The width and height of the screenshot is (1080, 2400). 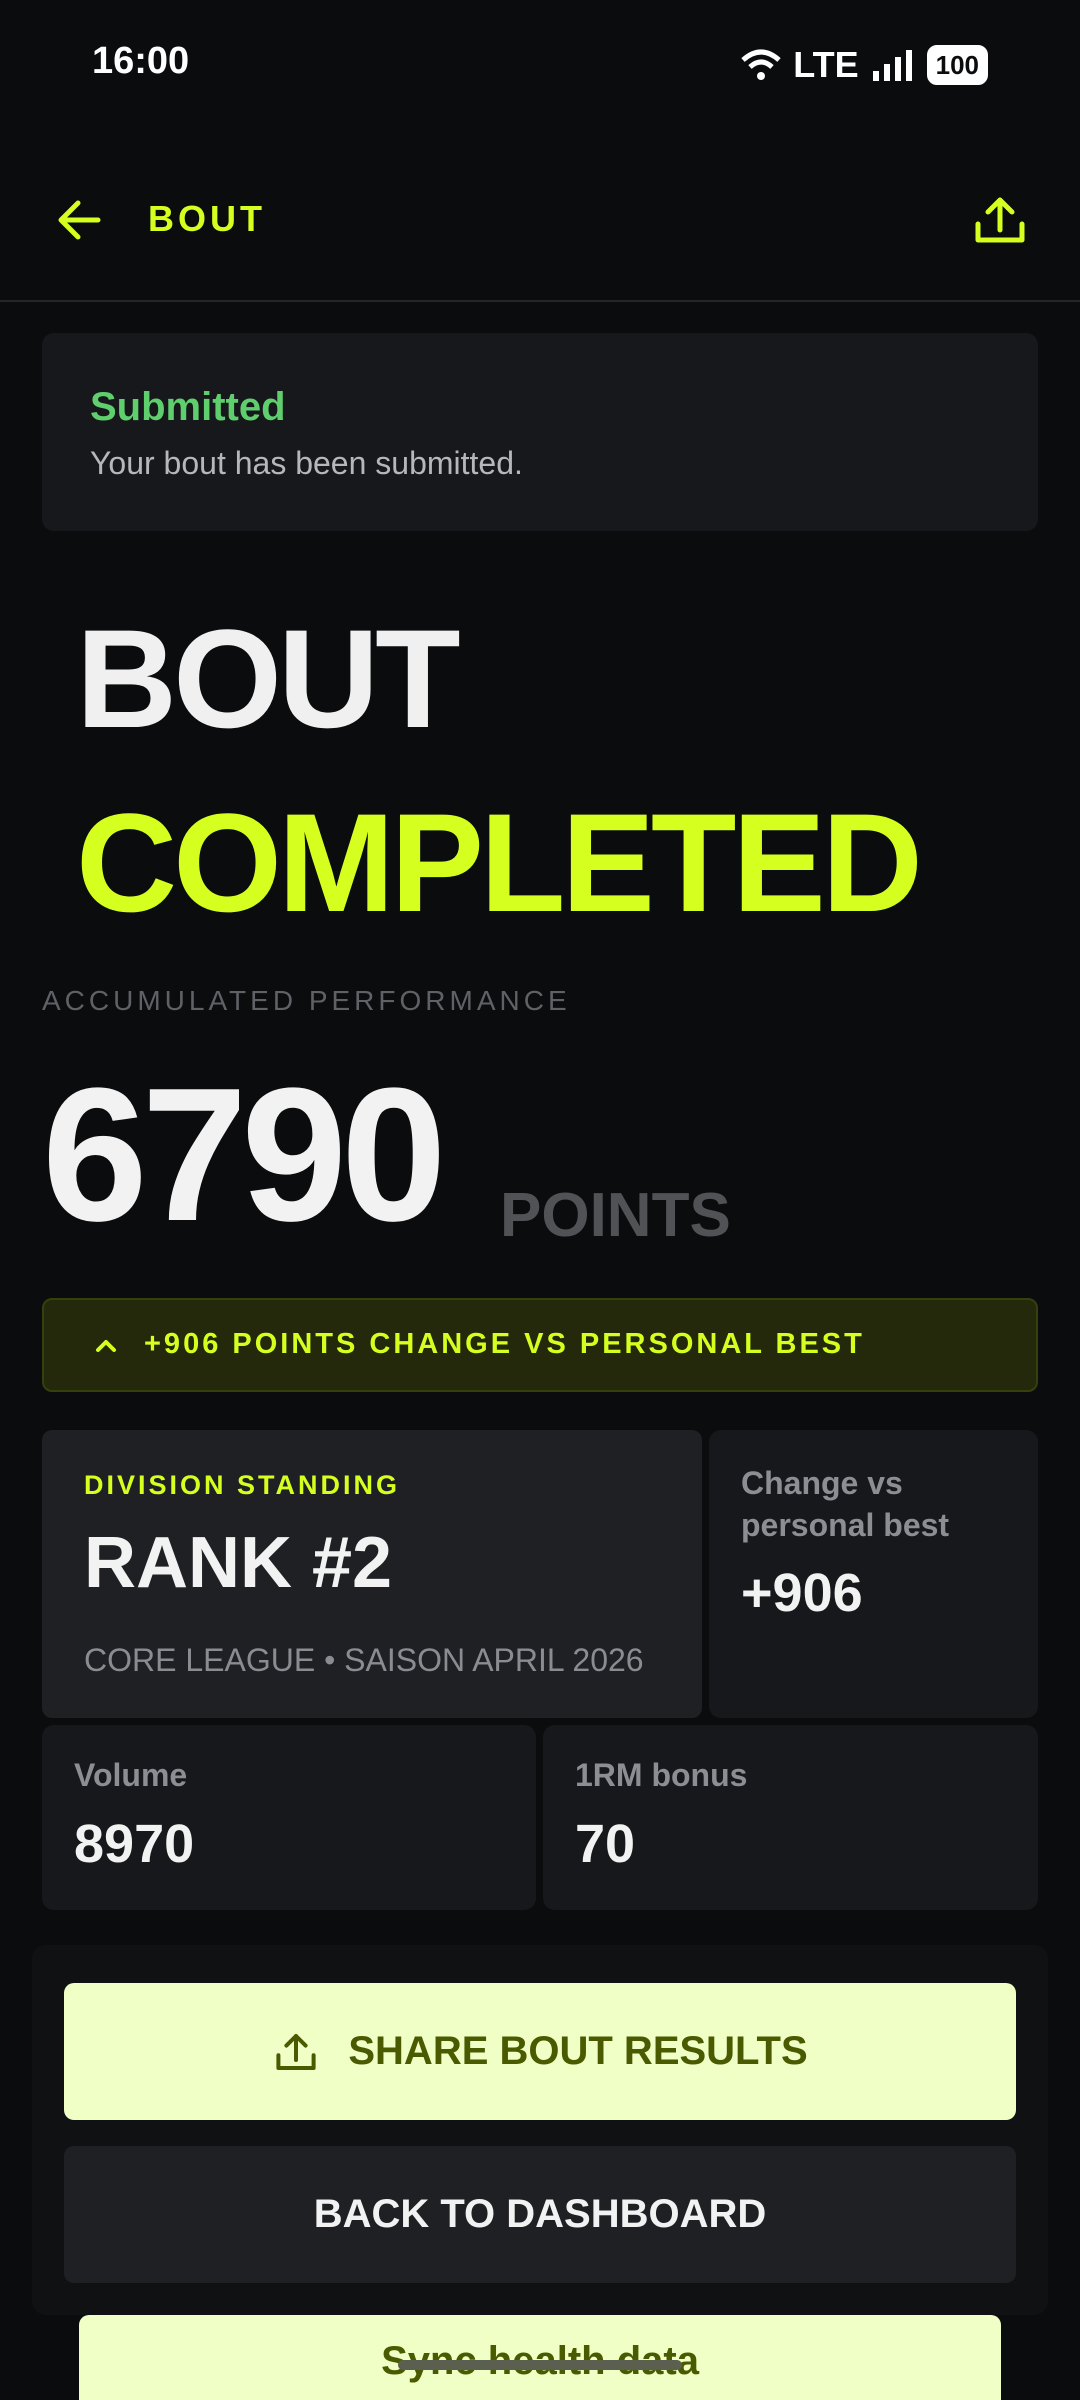 I want to click on network-type: LTE, so click(x=826, y=64).